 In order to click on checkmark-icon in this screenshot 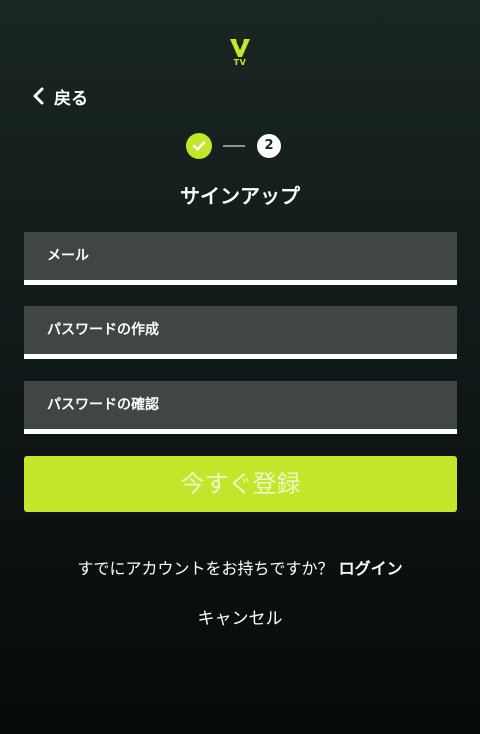, I will do `click(199, 146)`.